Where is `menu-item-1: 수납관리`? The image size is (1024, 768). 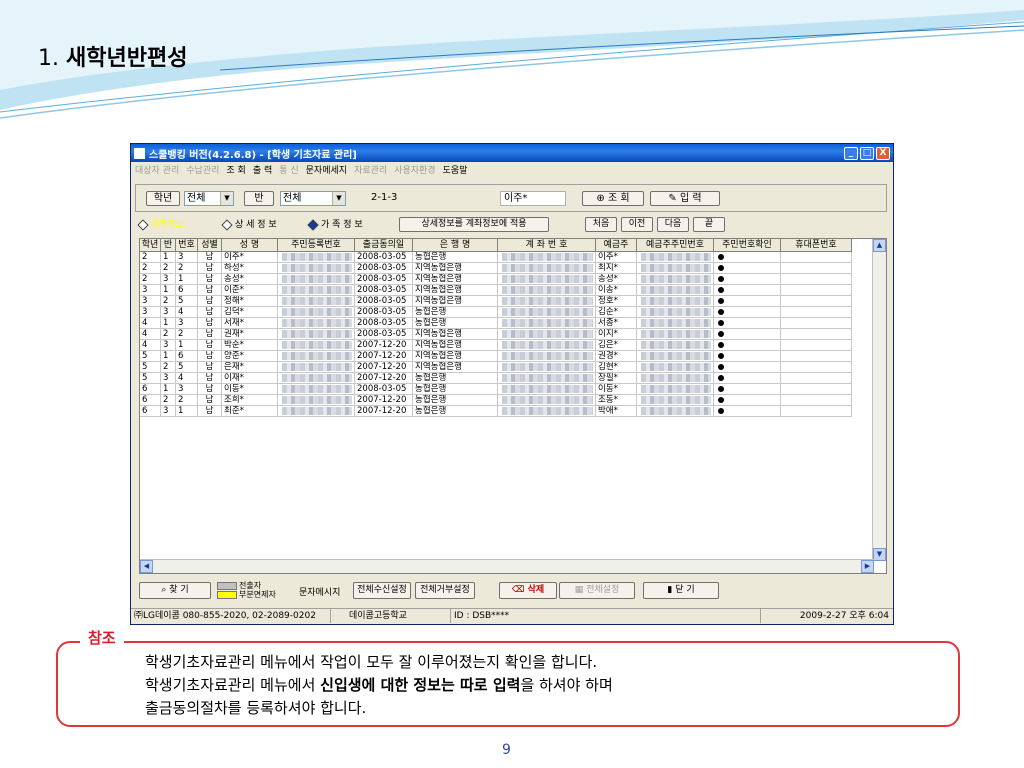 menu-item-1: 수납관리 is located at coordinates (202, 169).